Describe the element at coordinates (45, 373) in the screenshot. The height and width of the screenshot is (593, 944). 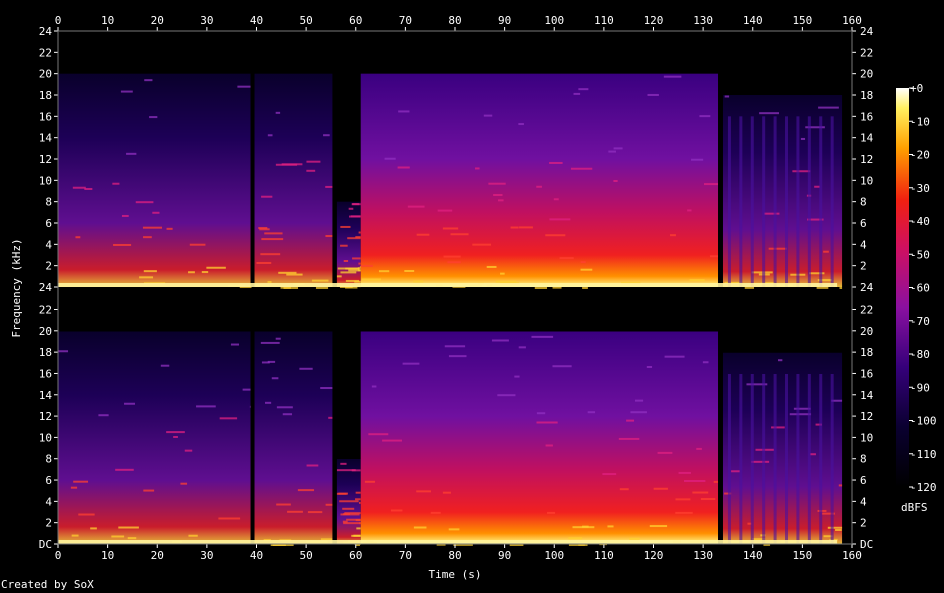
I see `y-tick-label-left: 16` at that location.